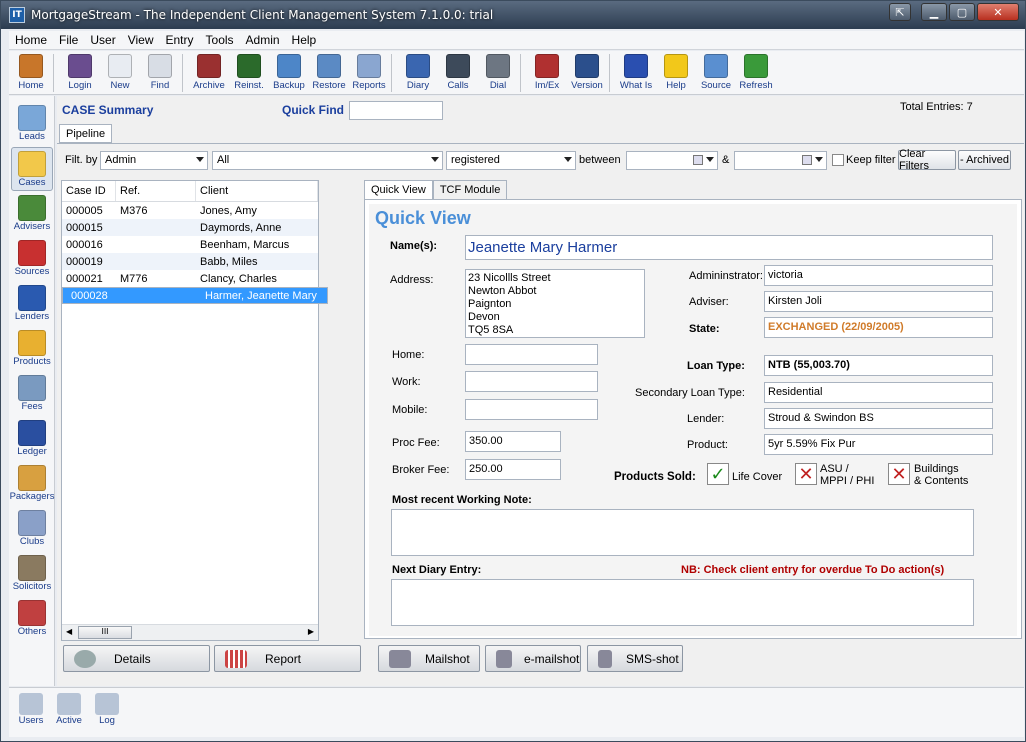 The width and height of the screenshot is (1026, 742). What do you see at coordinates (327, 160) in the screenshot?
I see `filter-all-select: All` at bounding box center [327, 160].